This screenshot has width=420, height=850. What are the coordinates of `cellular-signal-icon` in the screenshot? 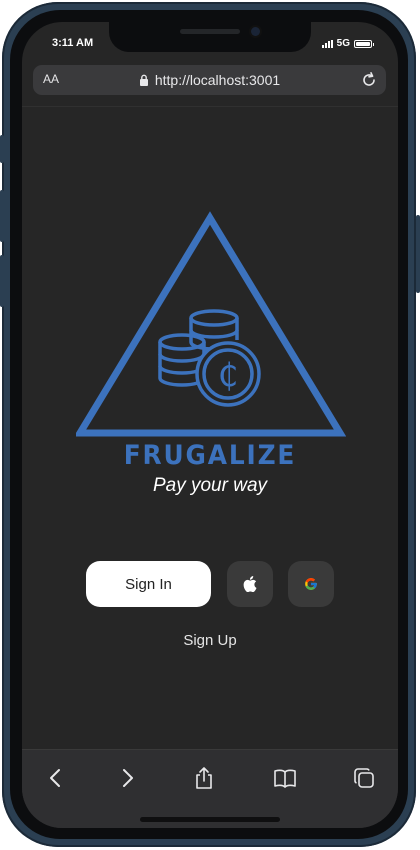 It's located at (327, 43).